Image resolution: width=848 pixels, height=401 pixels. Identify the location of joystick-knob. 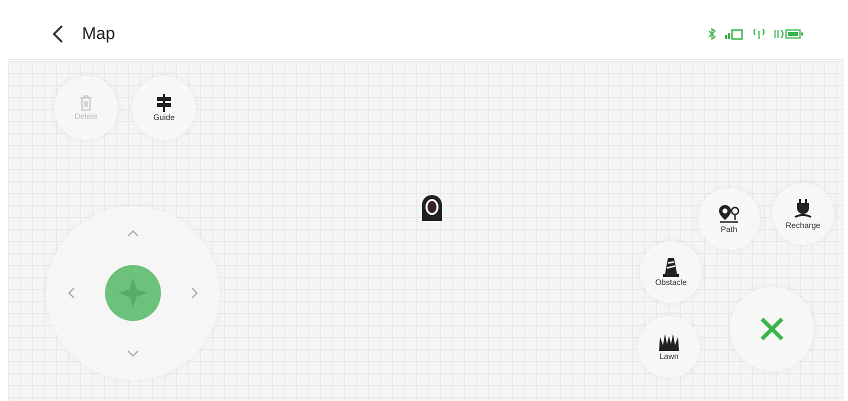
(133, 293).